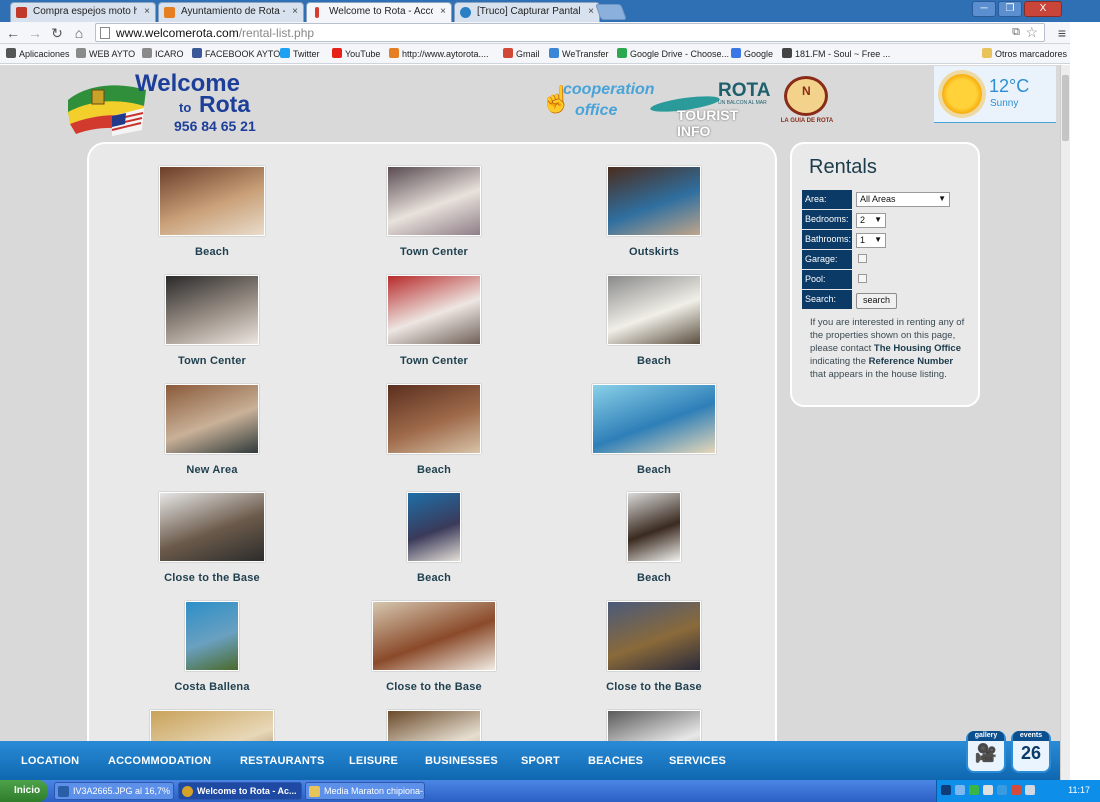 The image size is (1100, 802). What do you see at coordinates (960, 790) in the screenshot?
I see `network-icon` at bounding box center [960, 790].